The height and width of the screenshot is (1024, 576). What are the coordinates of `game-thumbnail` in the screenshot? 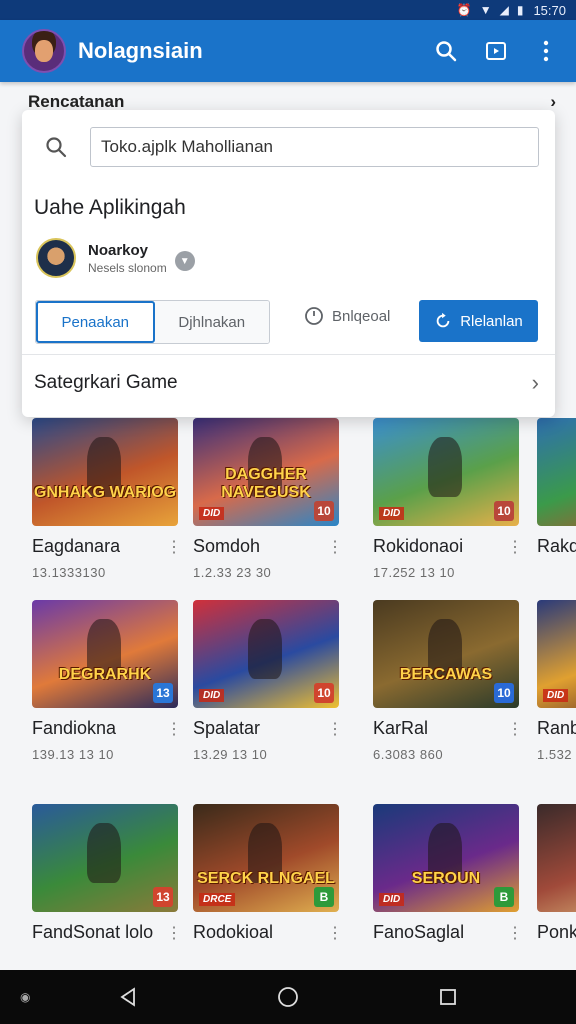 It's located at (556, 472).